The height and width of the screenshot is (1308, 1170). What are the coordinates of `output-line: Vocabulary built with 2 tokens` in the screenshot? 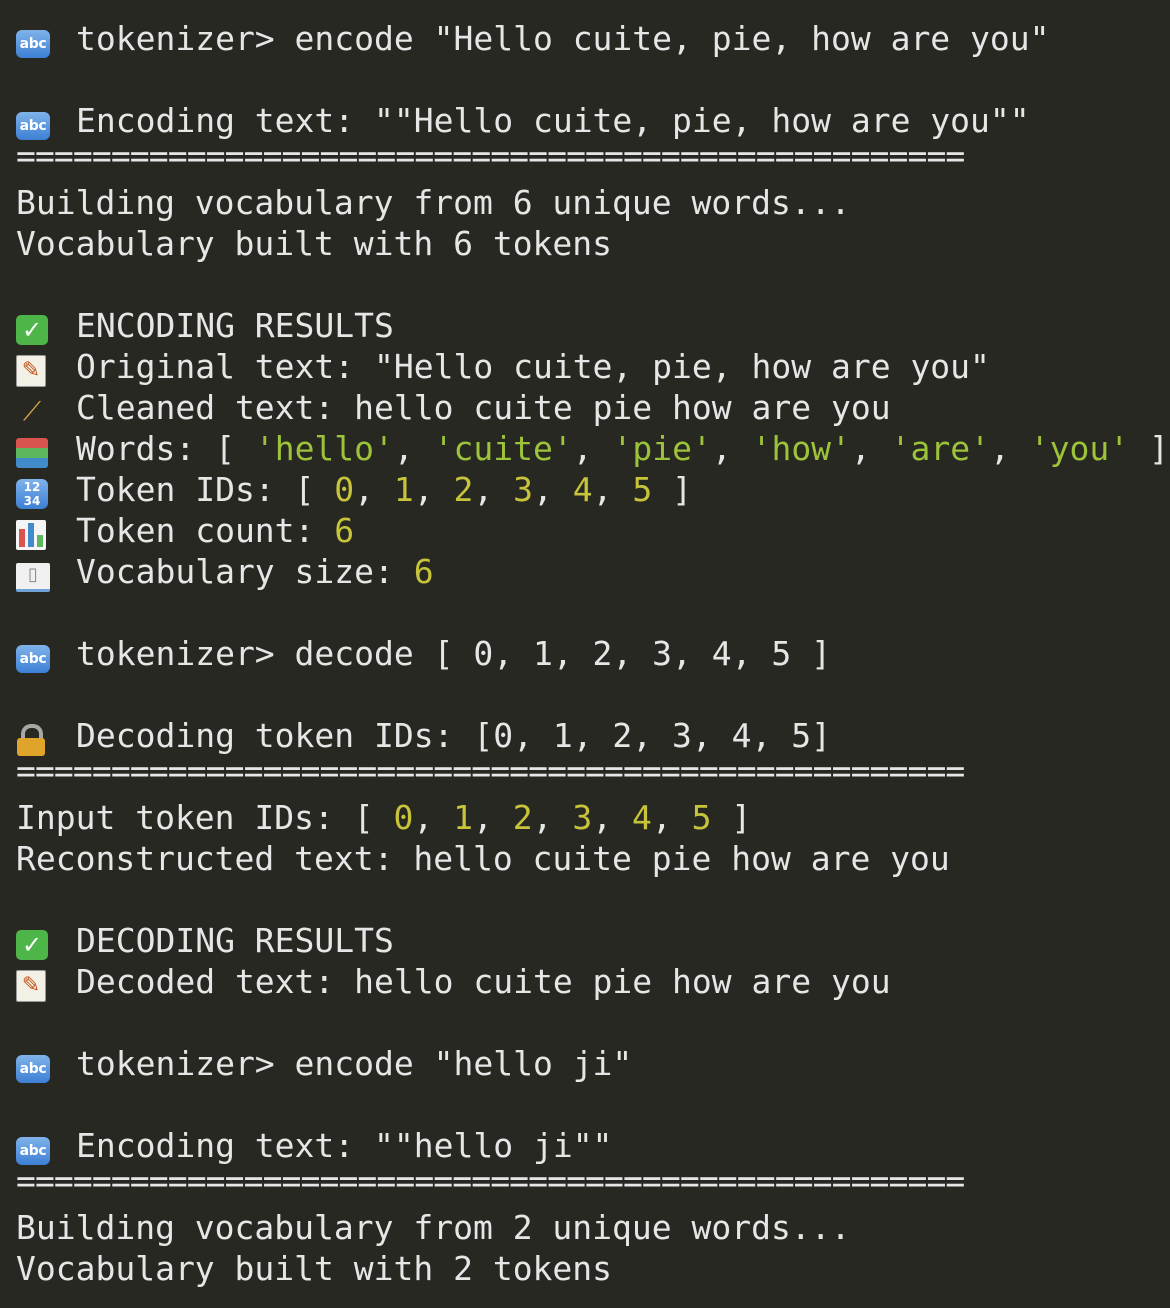 It's located at (314, 1268).